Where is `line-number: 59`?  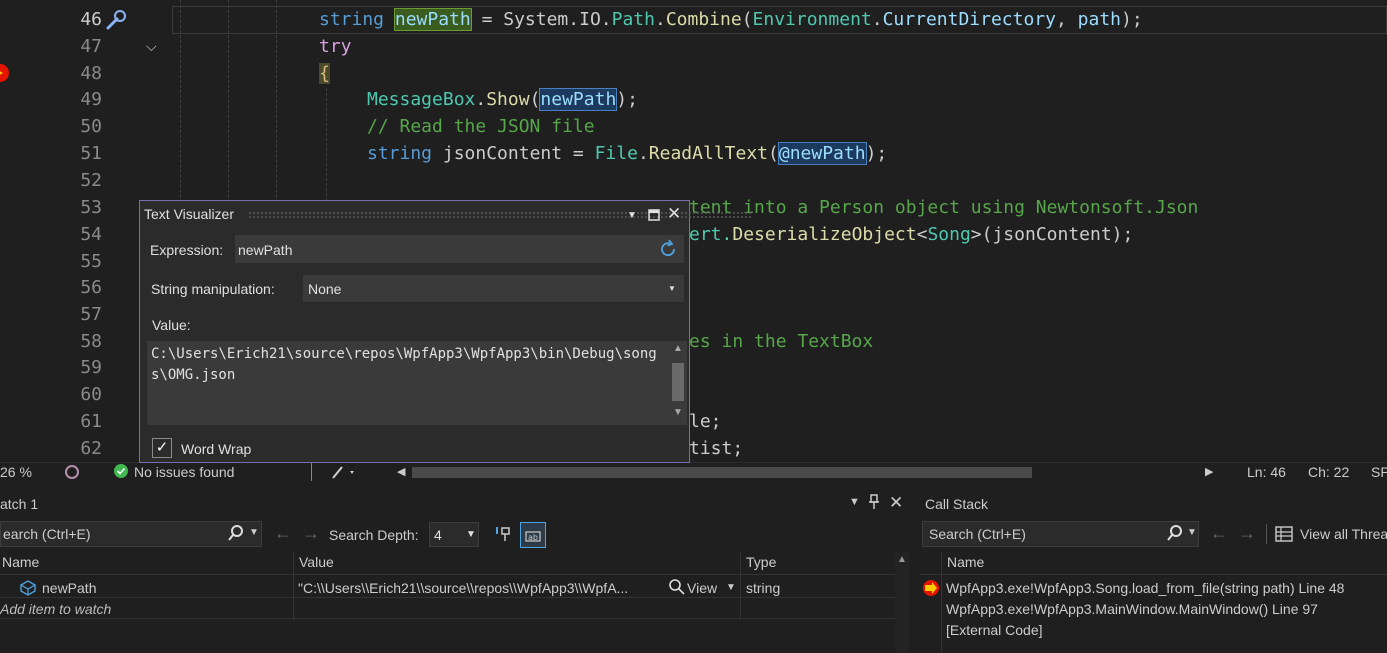 line-number: 59 is located at coordinates (91, 367).